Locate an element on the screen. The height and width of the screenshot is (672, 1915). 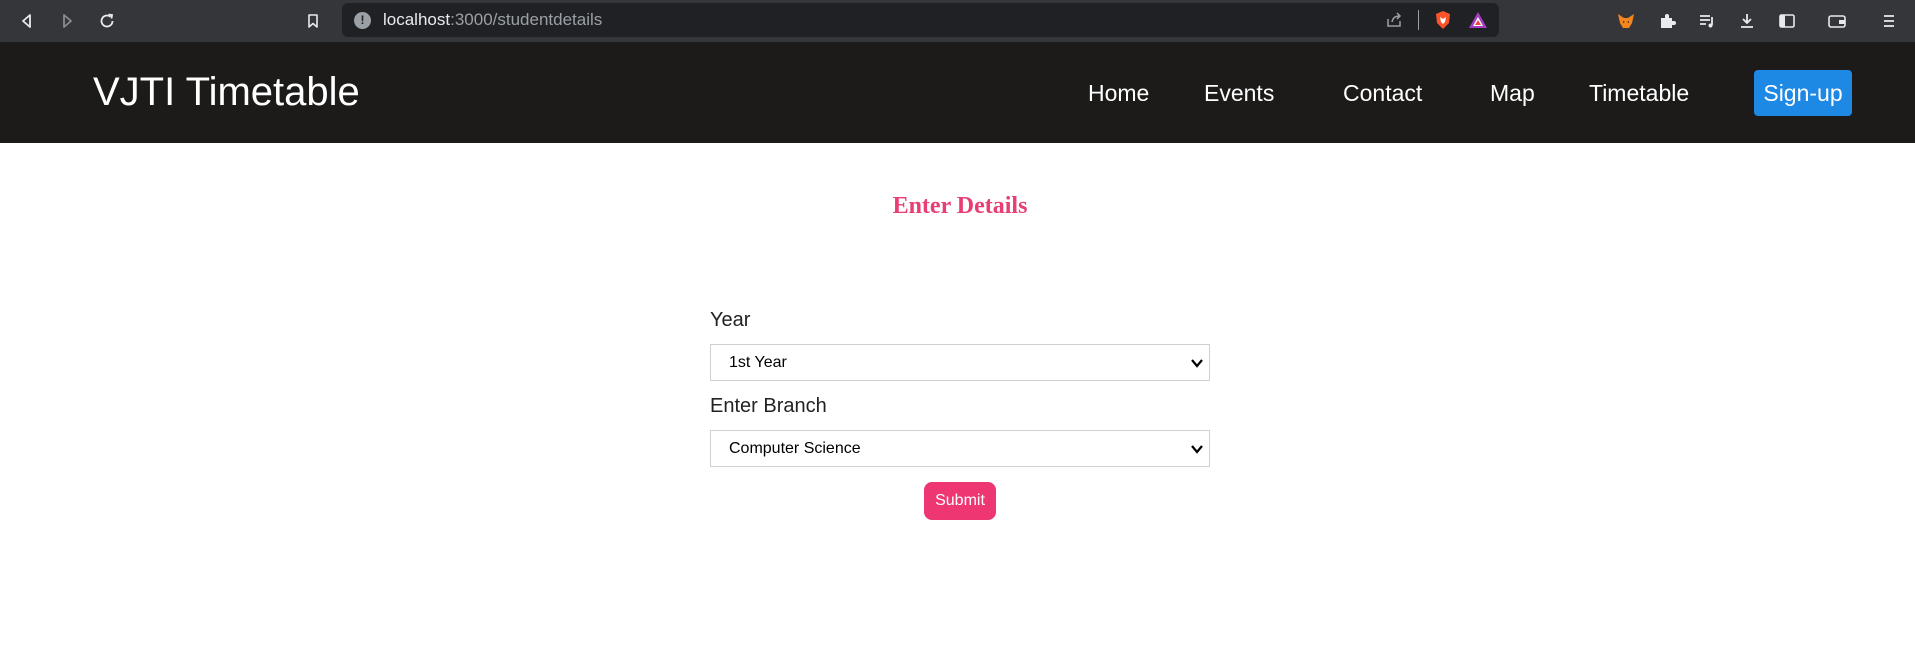
nav-link-contact: Contact is located at coordinates (1382, 93).